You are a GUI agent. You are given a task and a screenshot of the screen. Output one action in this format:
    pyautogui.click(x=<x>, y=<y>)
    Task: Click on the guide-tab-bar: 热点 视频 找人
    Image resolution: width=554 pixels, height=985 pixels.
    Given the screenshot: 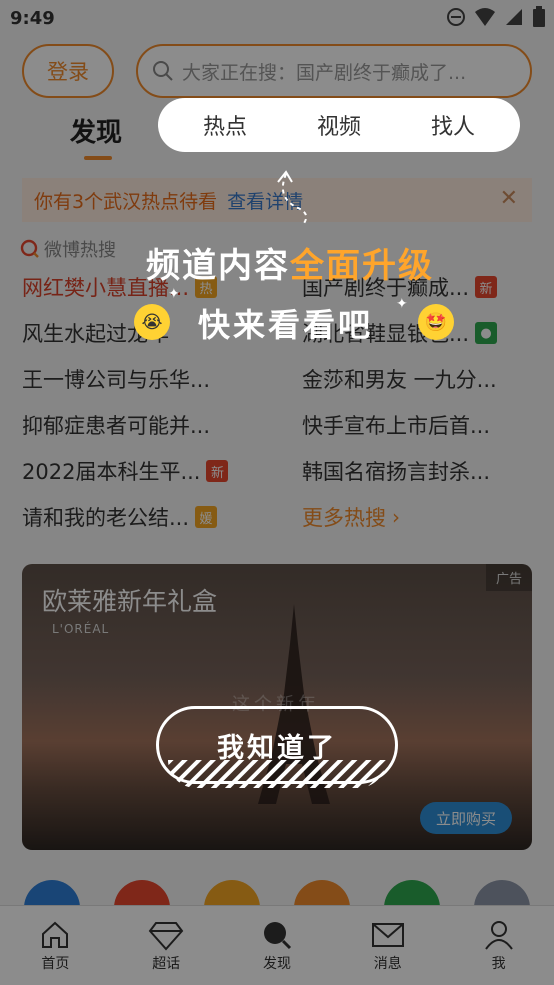 What is the action you would take?
    pyautogui.click(x=339, y=125)
    